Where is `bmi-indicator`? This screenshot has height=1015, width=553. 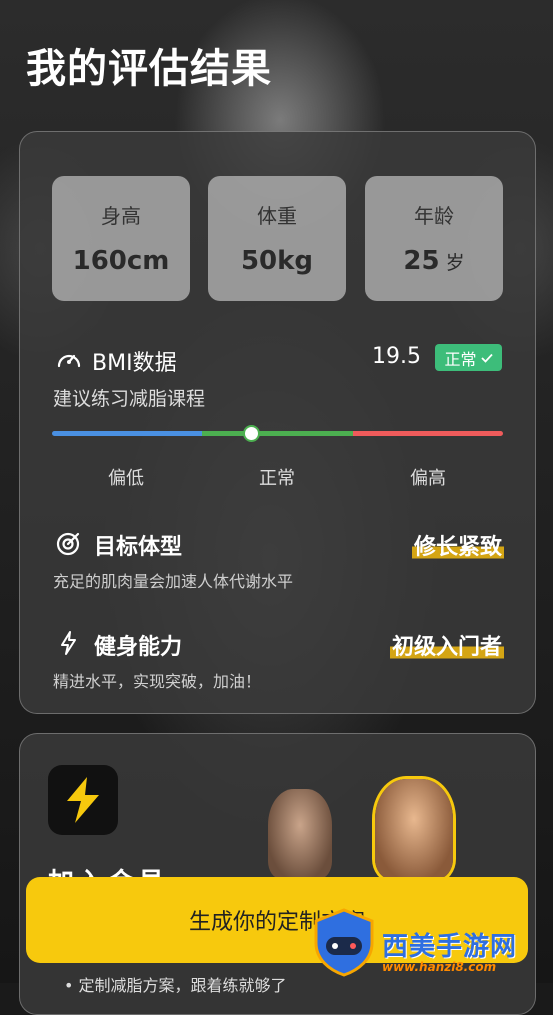
bmi-indicator is located at coordinates (251, 433).